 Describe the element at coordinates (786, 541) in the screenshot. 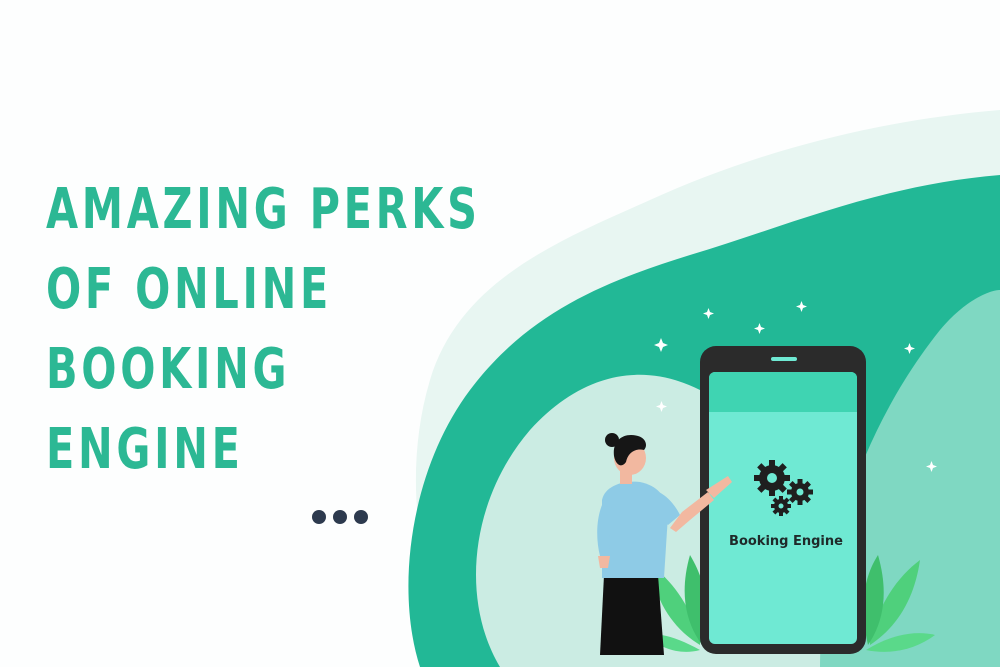

I see `screen-label: Booking Engine` at that location.